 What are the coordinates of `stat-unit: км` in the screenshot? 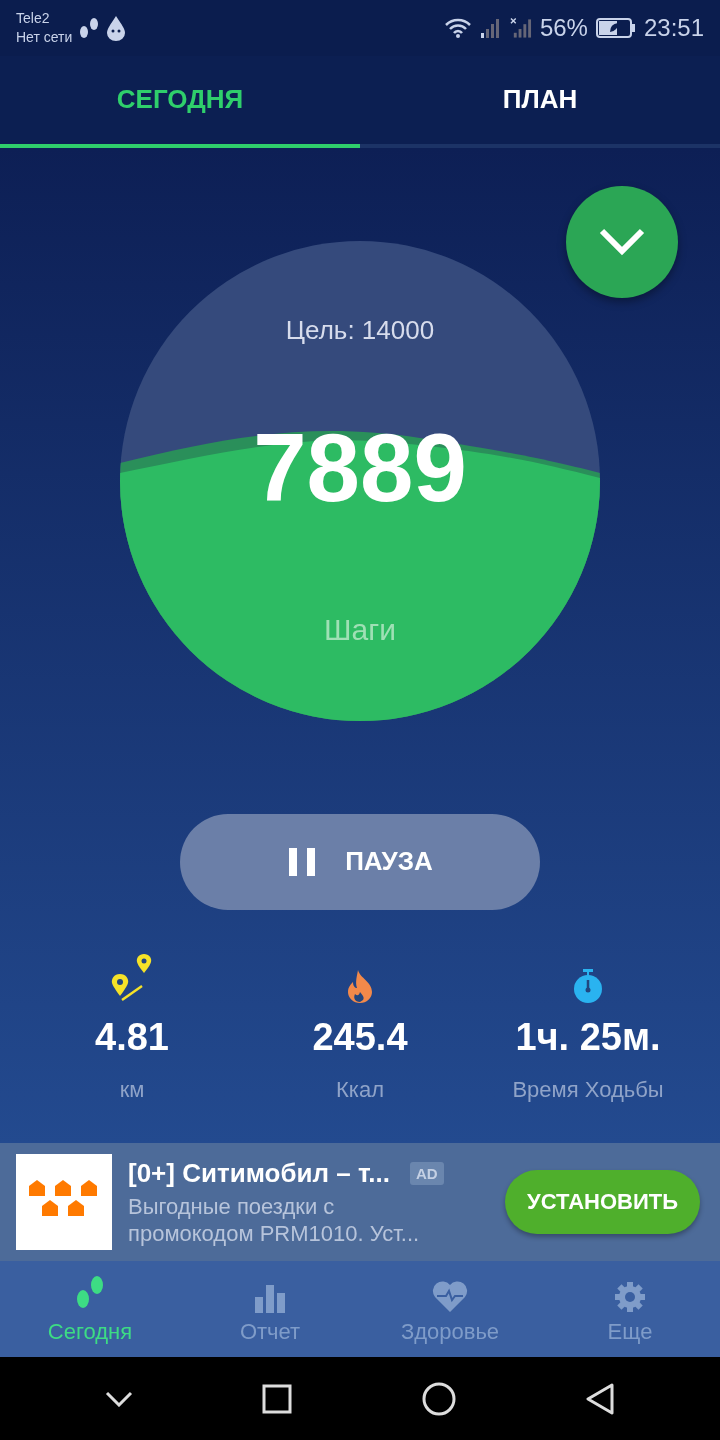 It's located at (132, 1089).